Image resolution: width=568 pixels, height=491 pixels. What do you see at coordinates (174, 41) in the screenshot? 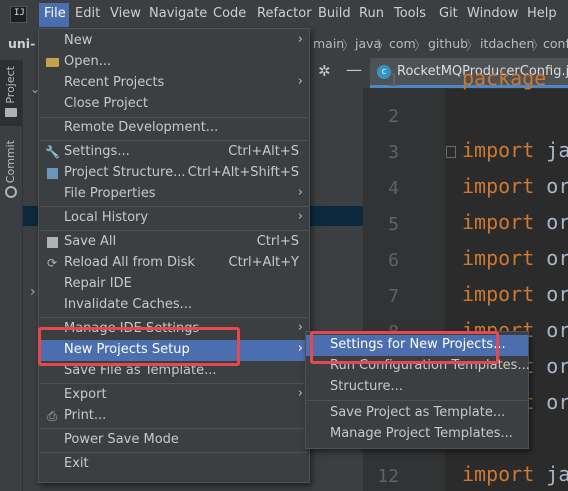
I see `menu-item-new: New ›` at bounding box center [174, 41].